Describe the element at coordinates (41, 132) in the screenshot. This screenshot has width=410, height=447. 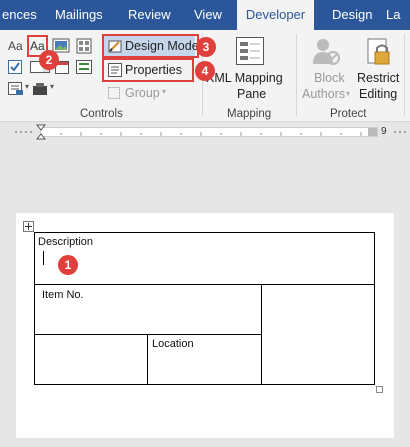
I see `ruler-indent-marker-icon` at that location.